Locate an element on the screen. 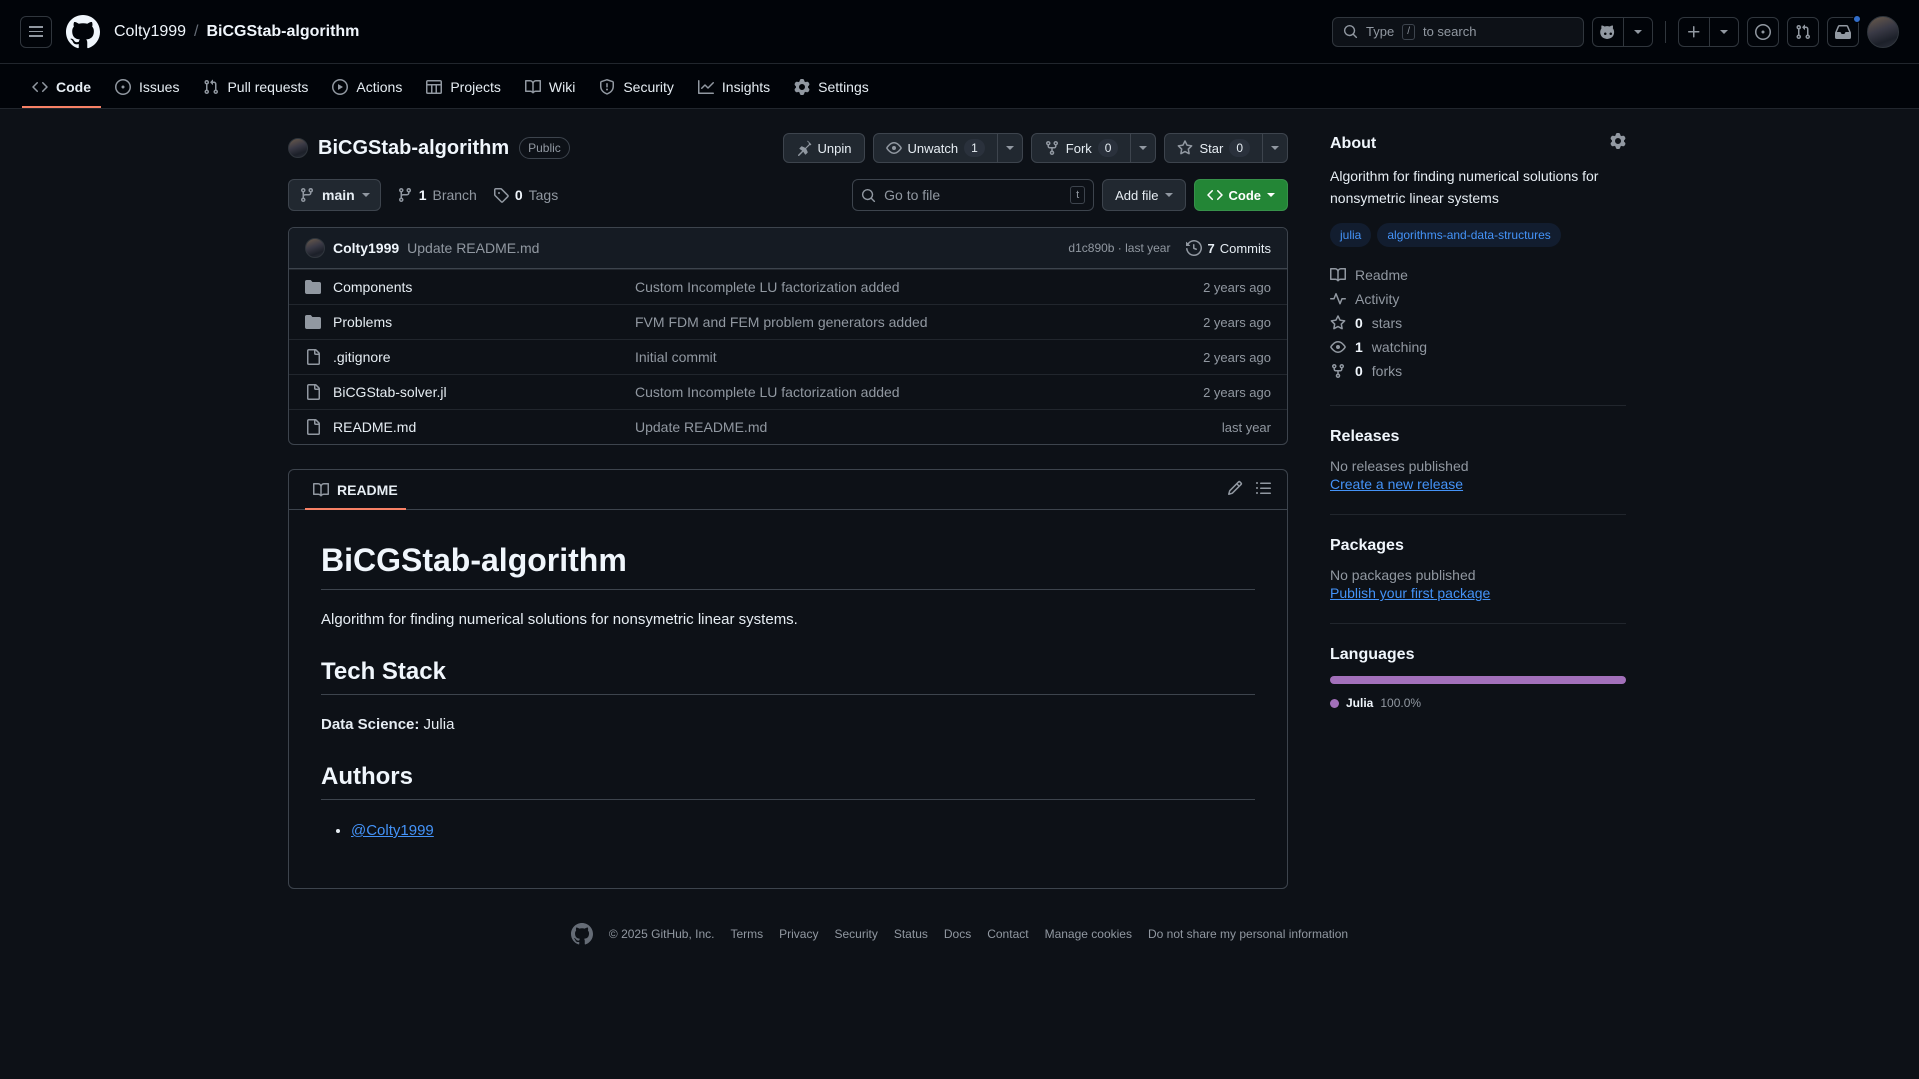  footer-link-security: Security is located at coordinates (855, 934).